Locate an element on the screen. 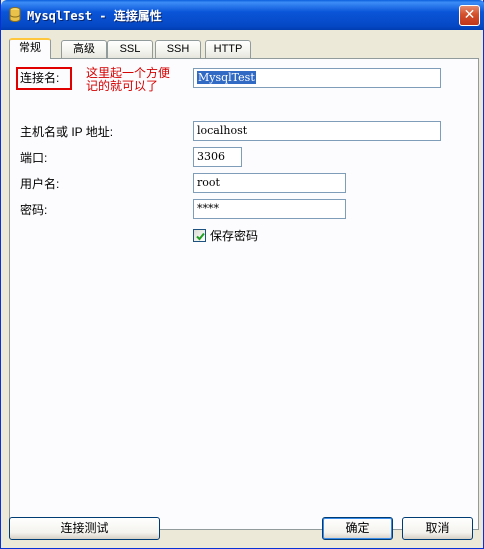 This screenshot has width=484, height=549. annotation-note: 这里起一个方便 记的就可以了 is located at coordinates (136, 80).